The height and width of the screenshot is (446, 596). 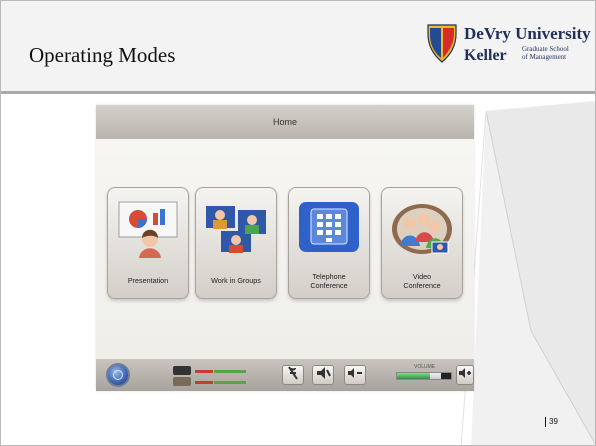 I want to click on video-conference-mode-button: Video Conference, so click(x=422, y=243).